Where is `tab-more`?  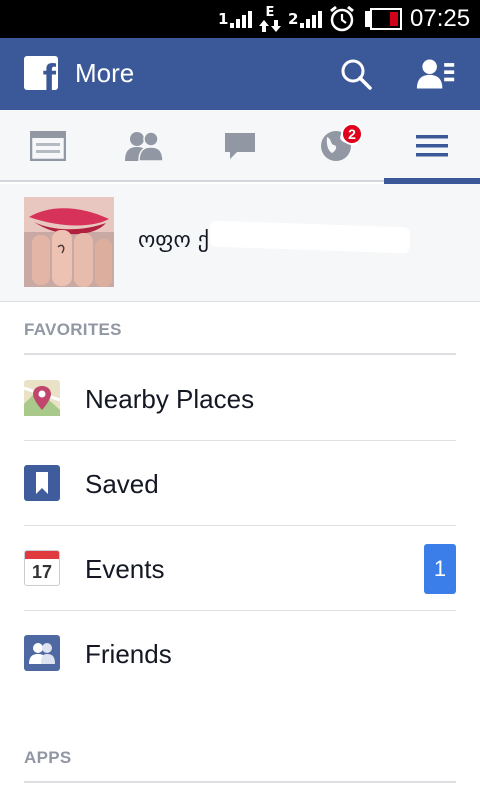 tab-more is located at coordinates (432, 147).